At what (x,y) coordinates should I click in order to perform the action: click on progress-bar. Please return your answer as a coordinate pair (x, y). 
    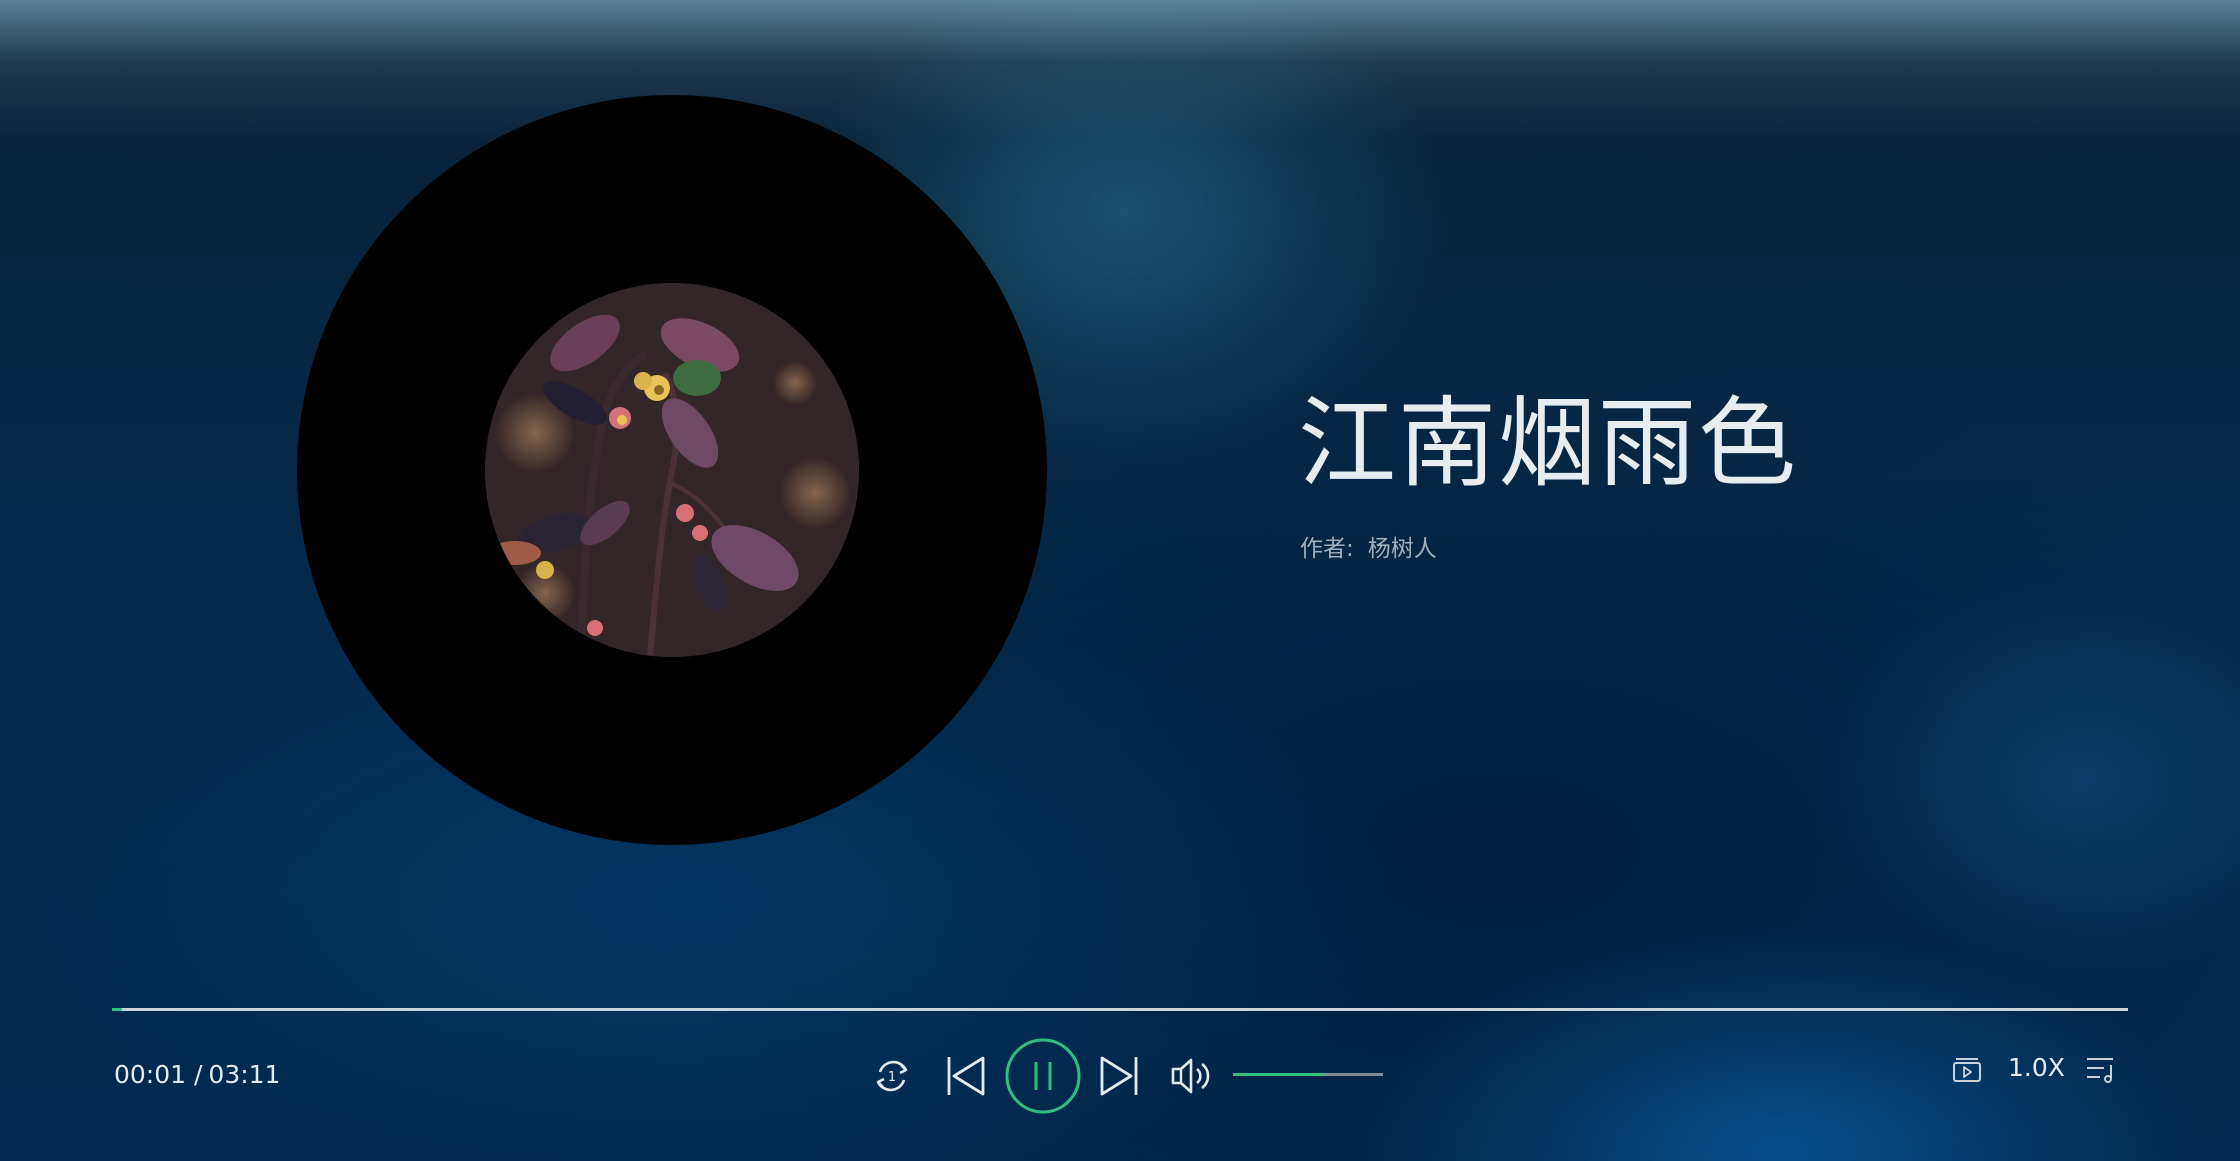
    Looking at the image, I should click on (1120, 1009).